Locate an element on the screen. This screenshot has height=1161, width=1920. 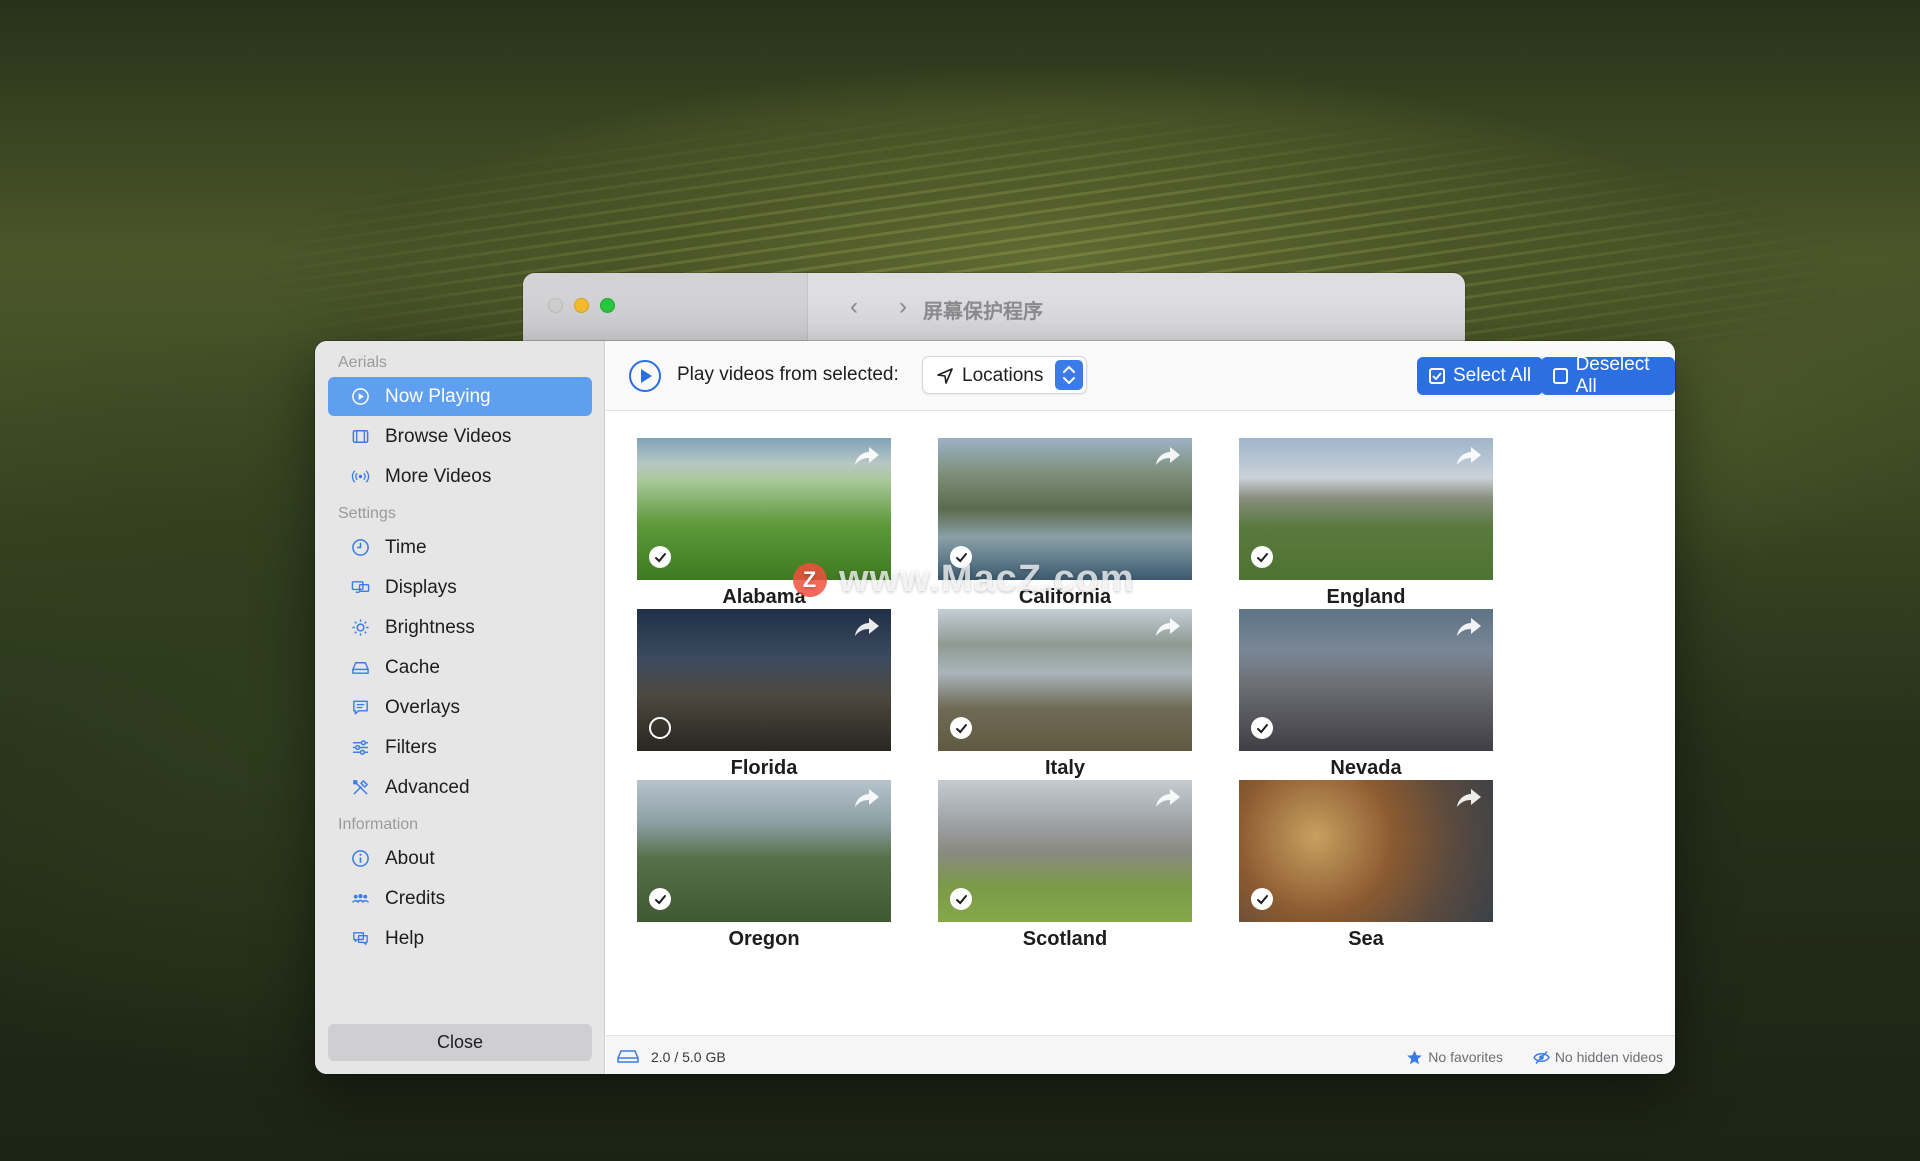
location-card-florida: Florida1 video is located at coordinates (764, 707).